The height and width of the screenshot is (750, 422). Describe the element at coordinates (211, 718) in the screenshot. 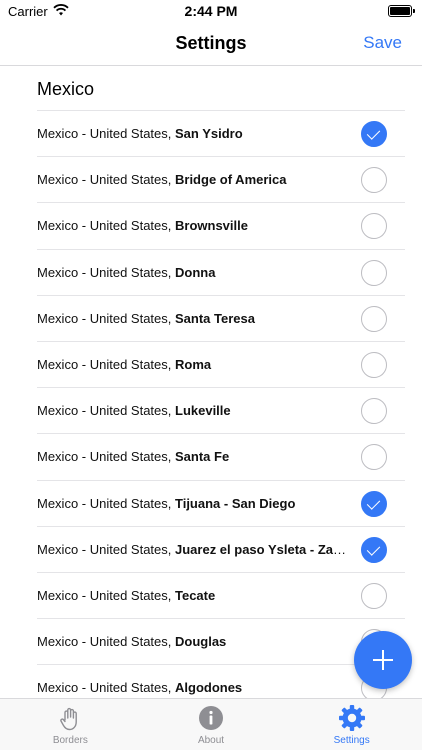

I see `info-icon` at that location.